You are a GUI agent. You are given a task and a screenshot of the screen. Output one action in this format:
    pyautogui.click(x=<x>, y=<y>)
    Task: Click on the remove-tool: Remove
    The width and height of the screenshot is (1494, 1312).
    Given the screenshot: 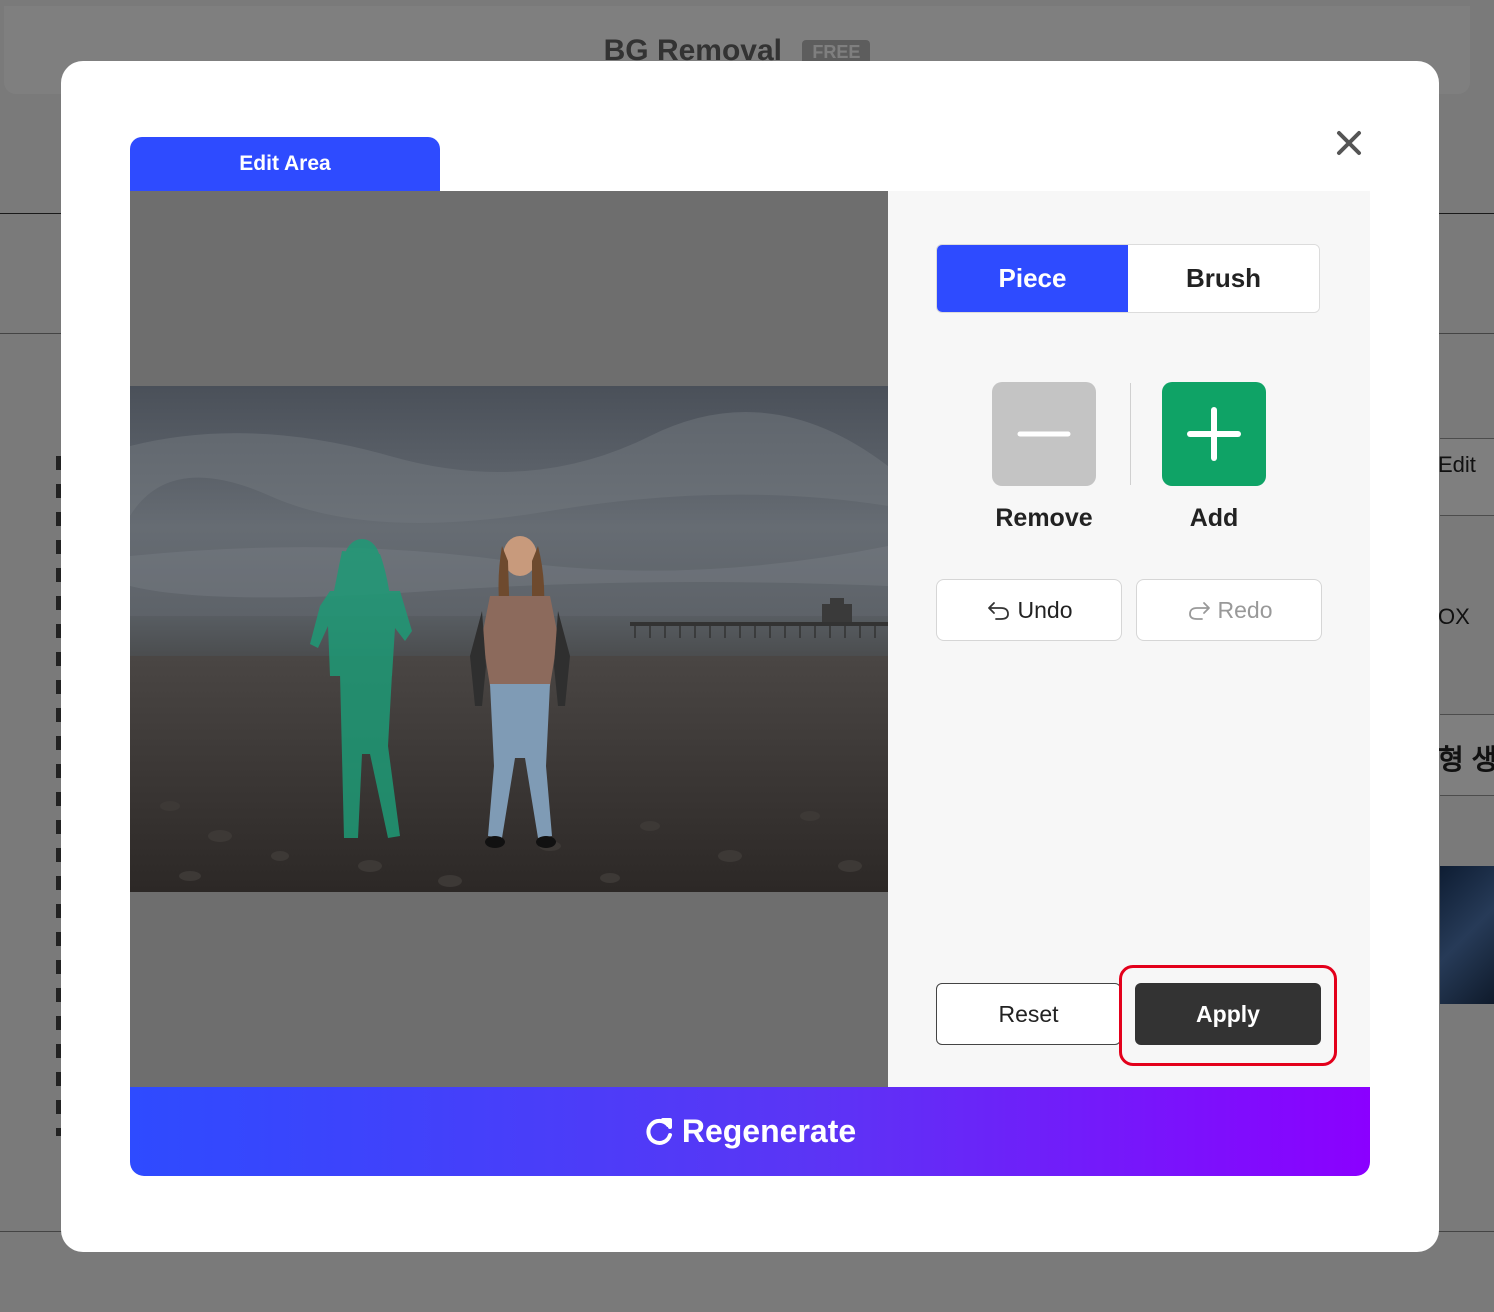 What is the action you would take?
    pyautogui.click(x=1044, y=457)
    